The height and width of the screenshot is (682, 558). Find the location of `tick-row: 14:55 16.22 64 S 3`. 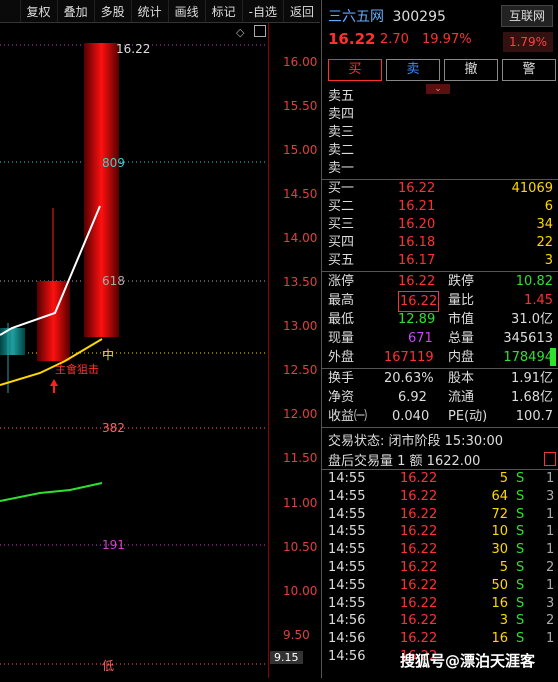

tick-row: 14:55 16.22 64 S 3 is located at coordinates (441, 497).